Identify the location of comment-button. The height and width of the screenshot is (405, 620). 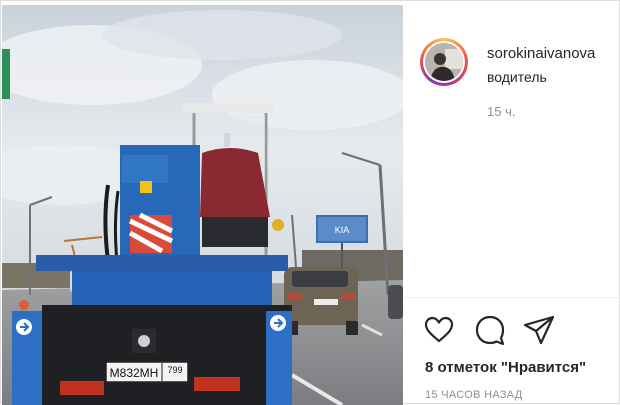
(490, 330).